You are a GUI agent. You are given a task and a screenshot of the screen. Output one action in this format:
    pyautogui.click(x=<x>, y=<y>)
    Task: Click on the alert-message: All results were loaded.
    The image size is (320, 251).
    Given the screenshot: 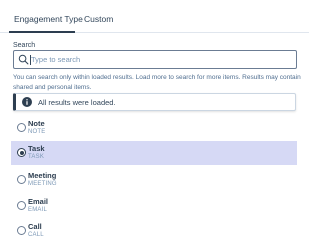 What is the action you would take?
    pyautogui.click(x=77, y=102)
    